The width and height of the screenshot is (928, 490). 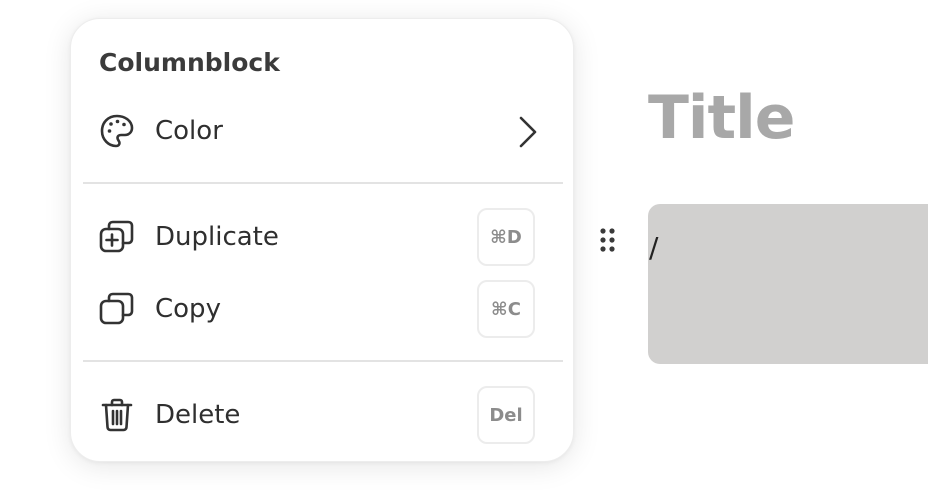 I want to click on menu-item-duplicate: Duplicate ⌘D, so click(x=323, y=237).